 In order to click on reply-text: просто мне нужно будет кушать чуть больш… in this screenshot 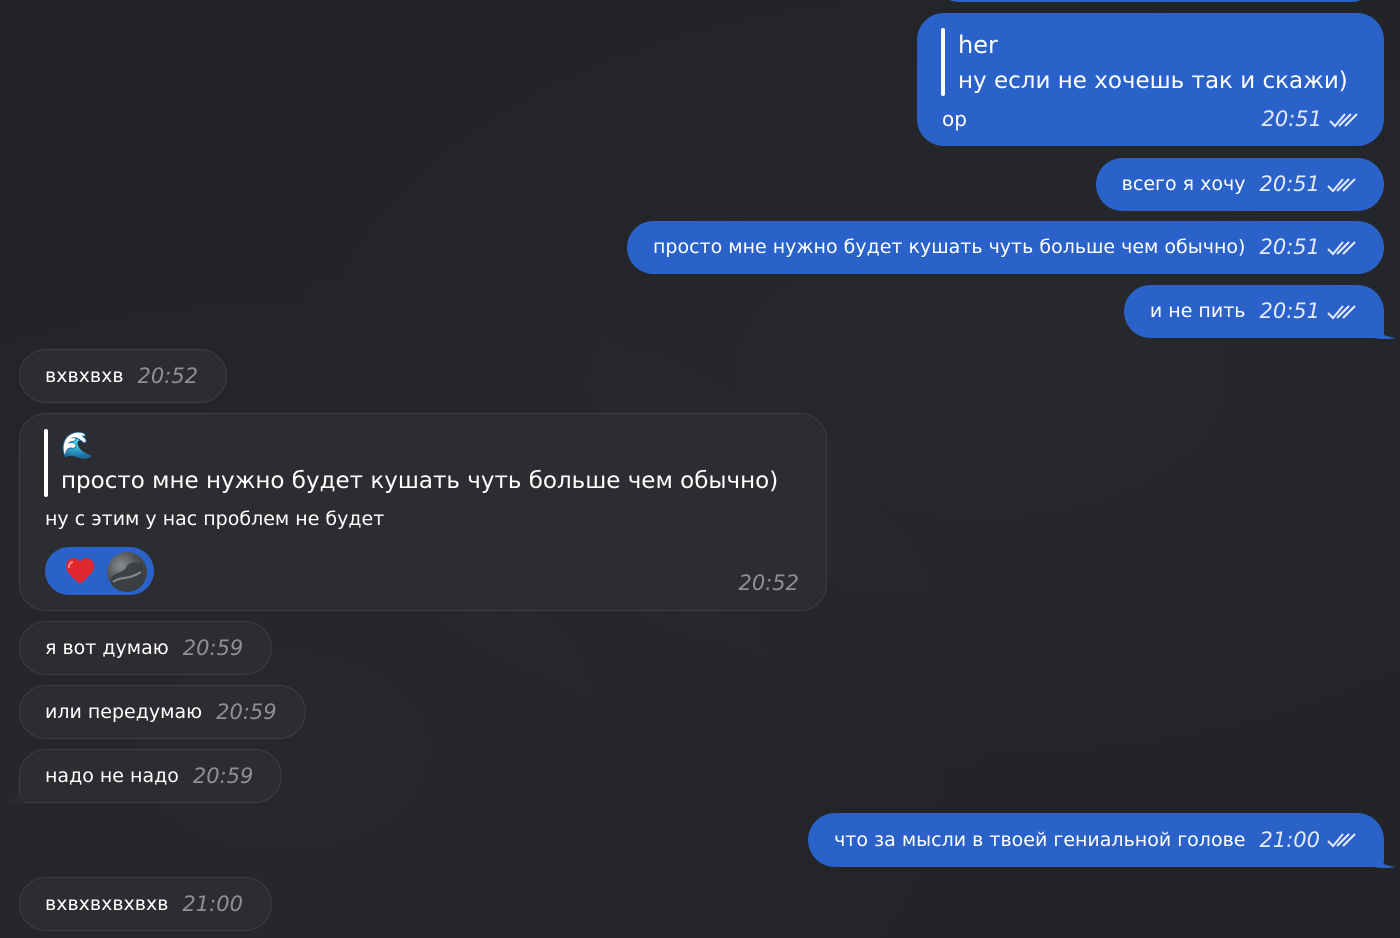, I will do `click(419, 481)`.